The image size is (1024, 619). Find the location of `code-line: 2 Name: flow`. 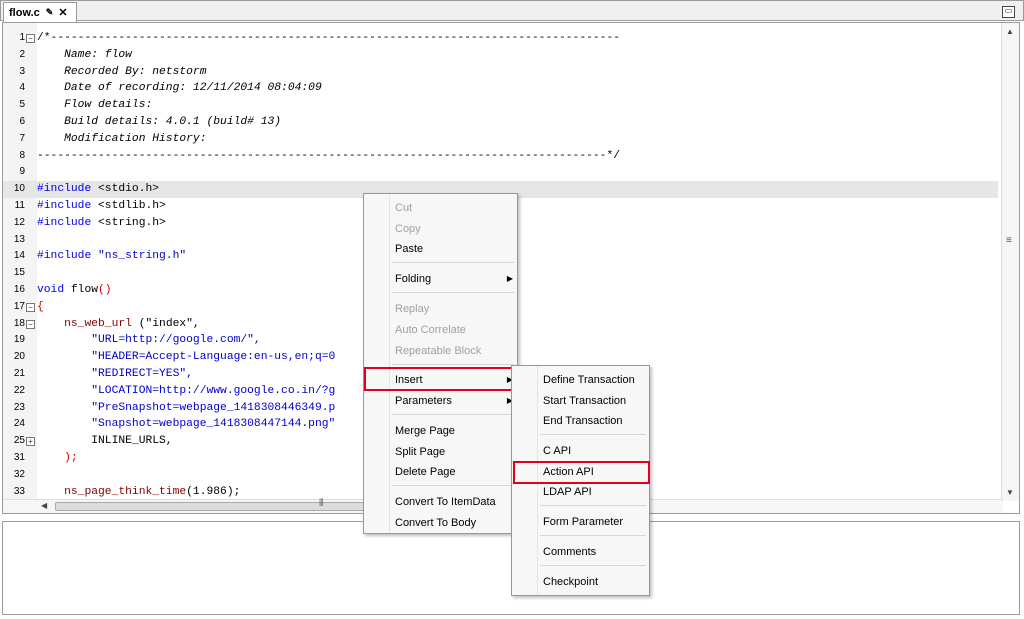

code-line: 2 Name: flow is located at coordinates (500, 55).